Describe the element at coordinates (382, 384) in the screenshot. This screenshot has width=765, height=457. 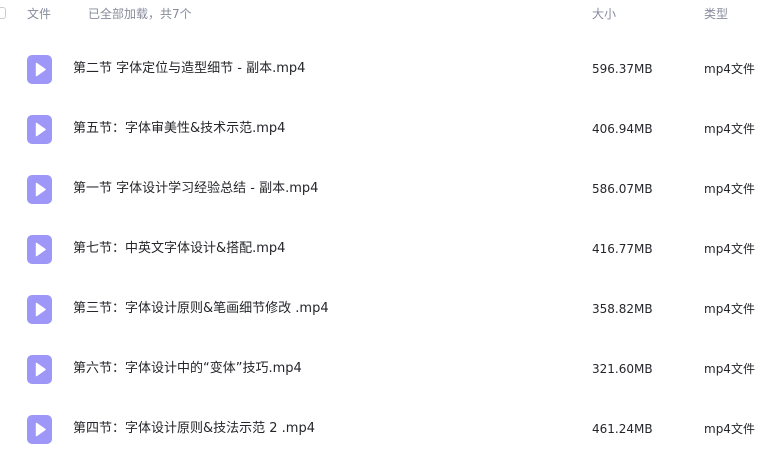
I see `file-row: 第六节：字体设计中的“变体”技巧.mp4 321.60MB mp4文件` at that location.